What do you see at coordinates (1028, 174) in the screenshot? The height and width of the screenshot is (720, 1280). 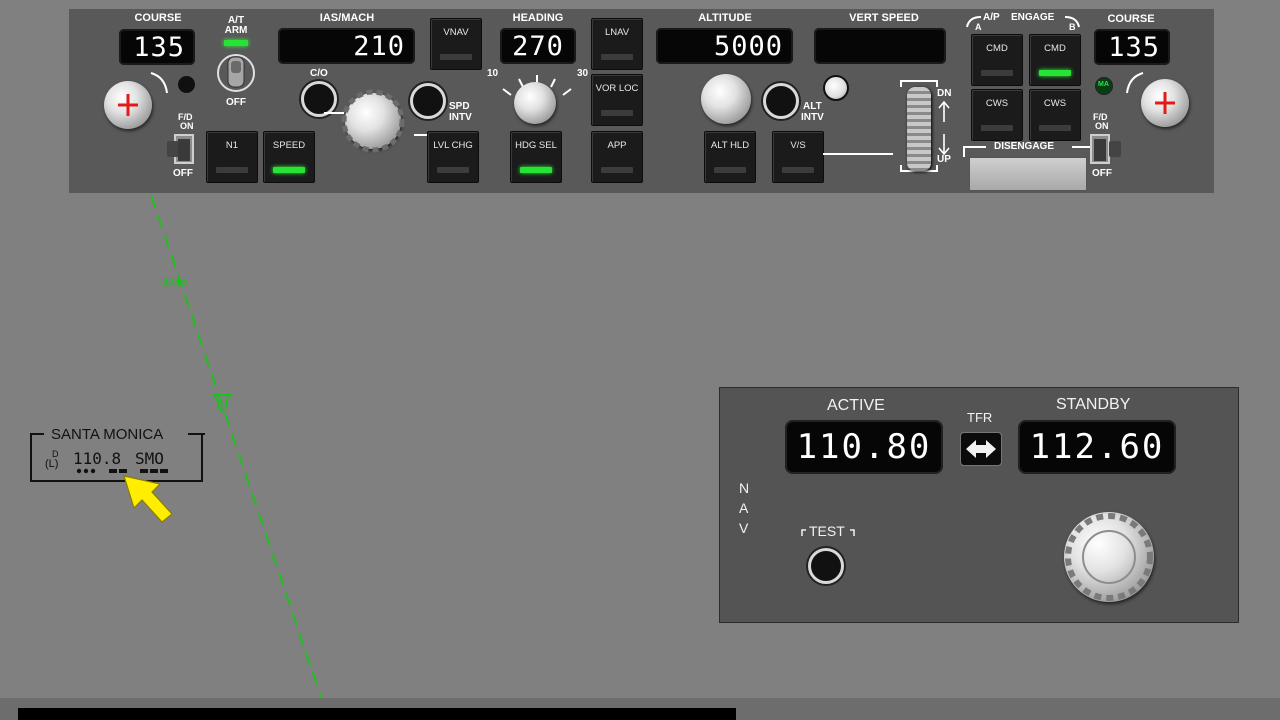 I see `disengage-bar` at bounding box center [1028, 174].